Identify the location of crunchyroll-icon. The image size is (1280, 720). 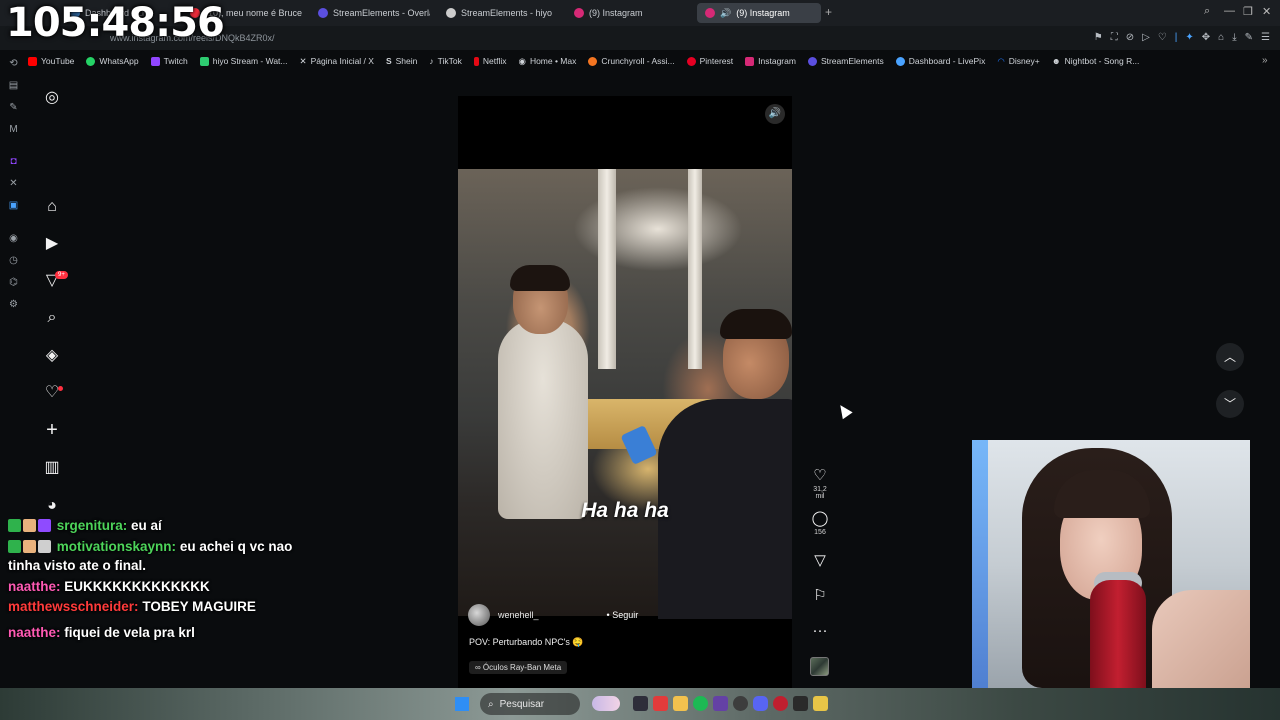
(593, 61).